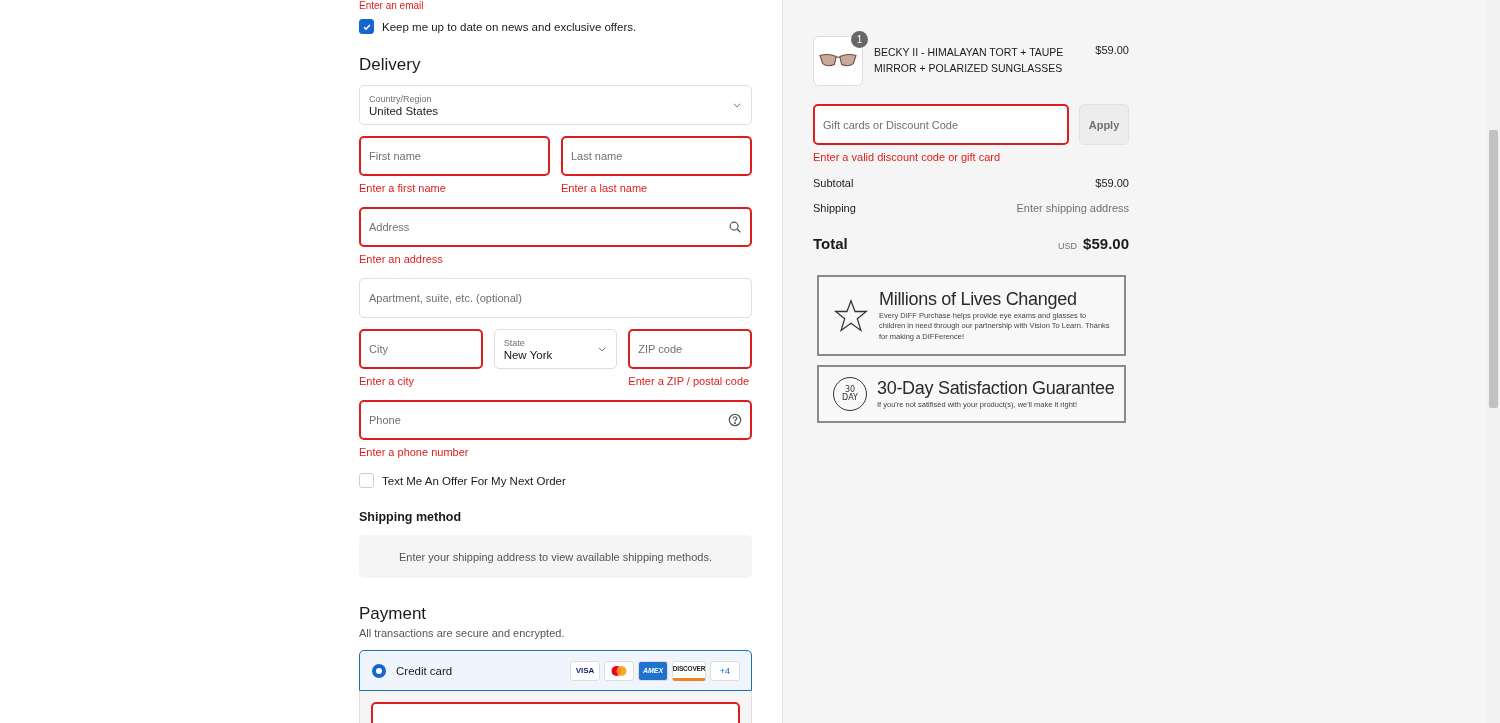  I want to click on input-field: Phone, so click(555, 420).